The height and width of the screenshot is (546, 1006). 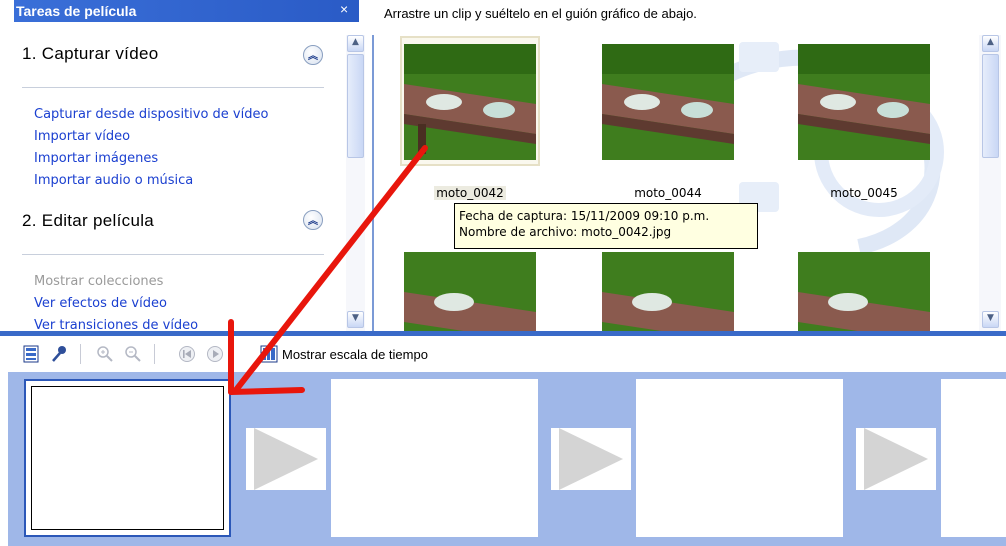 What do you see at coordinates (186, 11) in the screenshot?
I see `tasks-pane-header: Tareas de película` at bounding box center [186, 11].